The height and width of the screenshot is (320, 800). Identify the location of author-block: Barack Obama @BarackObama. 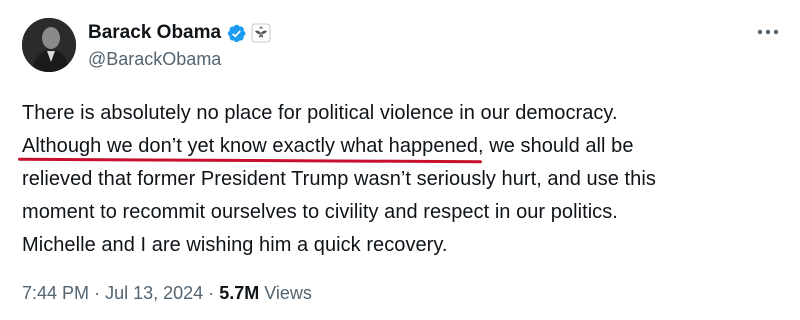
(179, 45).